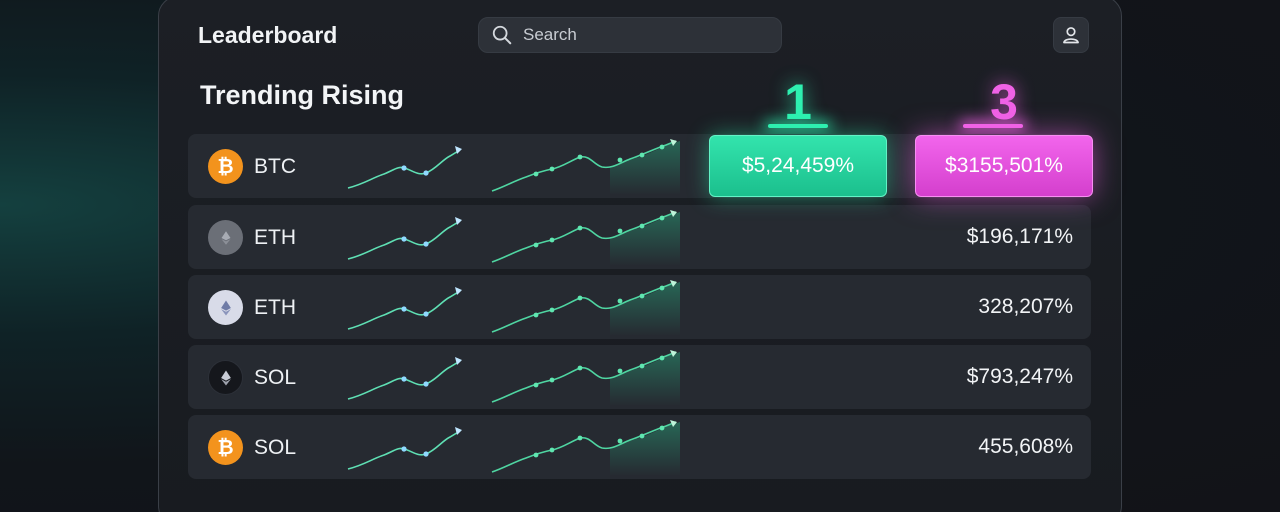 This screenshot has height=512, width=1280. What do you see at coordinates (1019, 376) in the screenshot?
I see `row-value: $793,247%` at bounding box center [1019, 376].